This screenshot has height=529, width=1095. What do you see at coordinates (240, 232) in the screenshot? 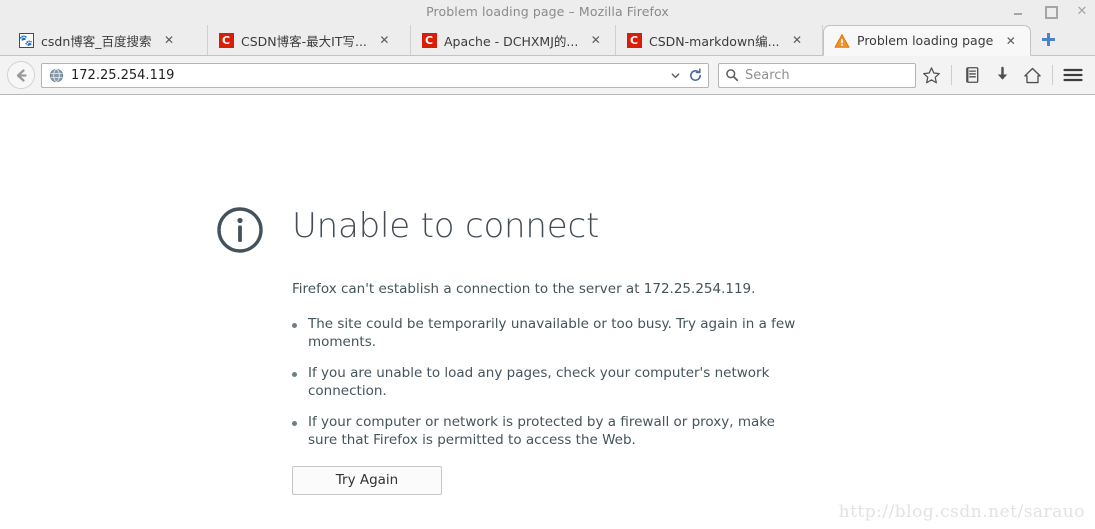
I see `info-circle-icon` at bounding box center [240, 232].